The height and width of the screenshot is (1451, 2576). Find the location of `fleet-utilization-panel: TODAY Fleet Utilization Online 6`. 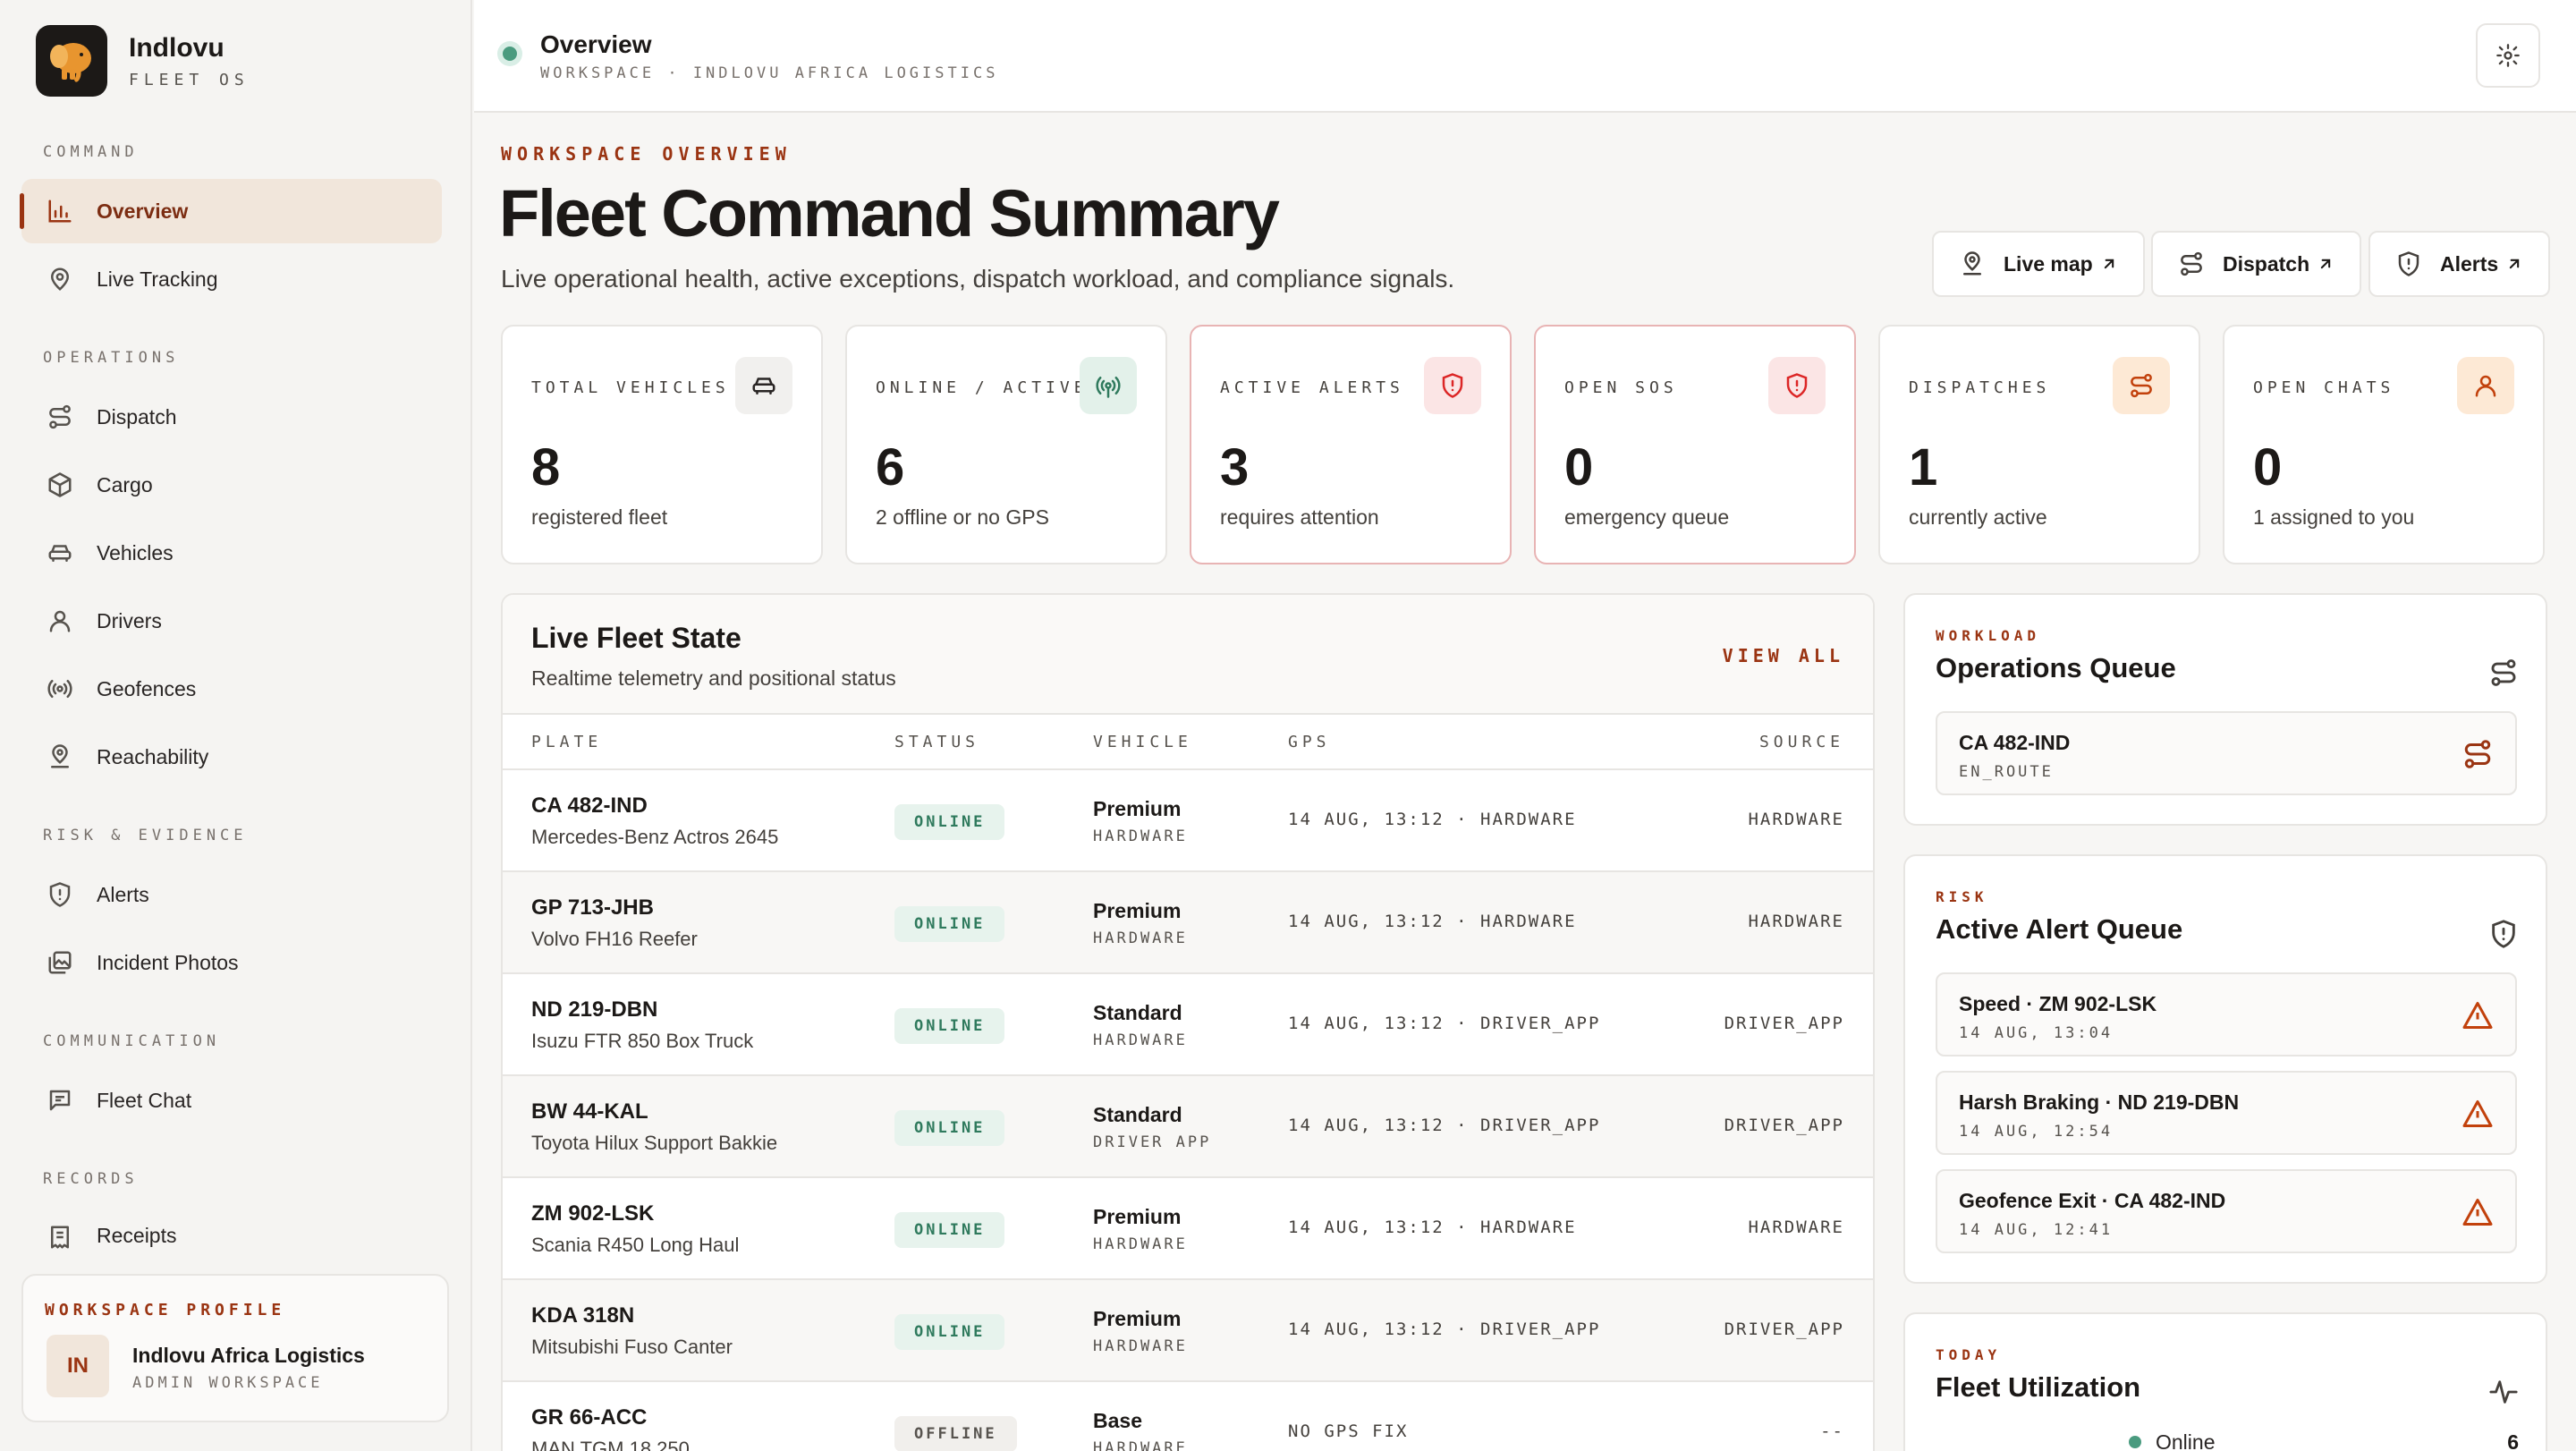

fleet-utilization-panel: TODAY Fleet Utilization Online 6 is located at coordinates (2225, 1381).